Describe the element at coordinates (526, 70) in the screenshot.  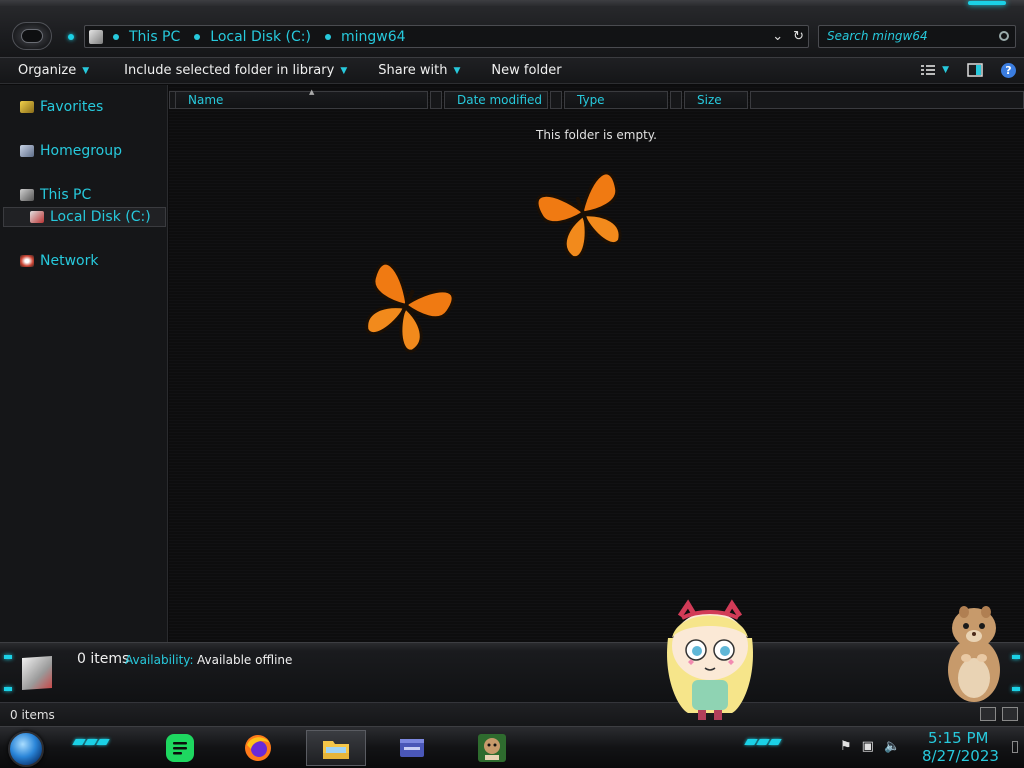
I see `new-folder-label: New folder` at that location.